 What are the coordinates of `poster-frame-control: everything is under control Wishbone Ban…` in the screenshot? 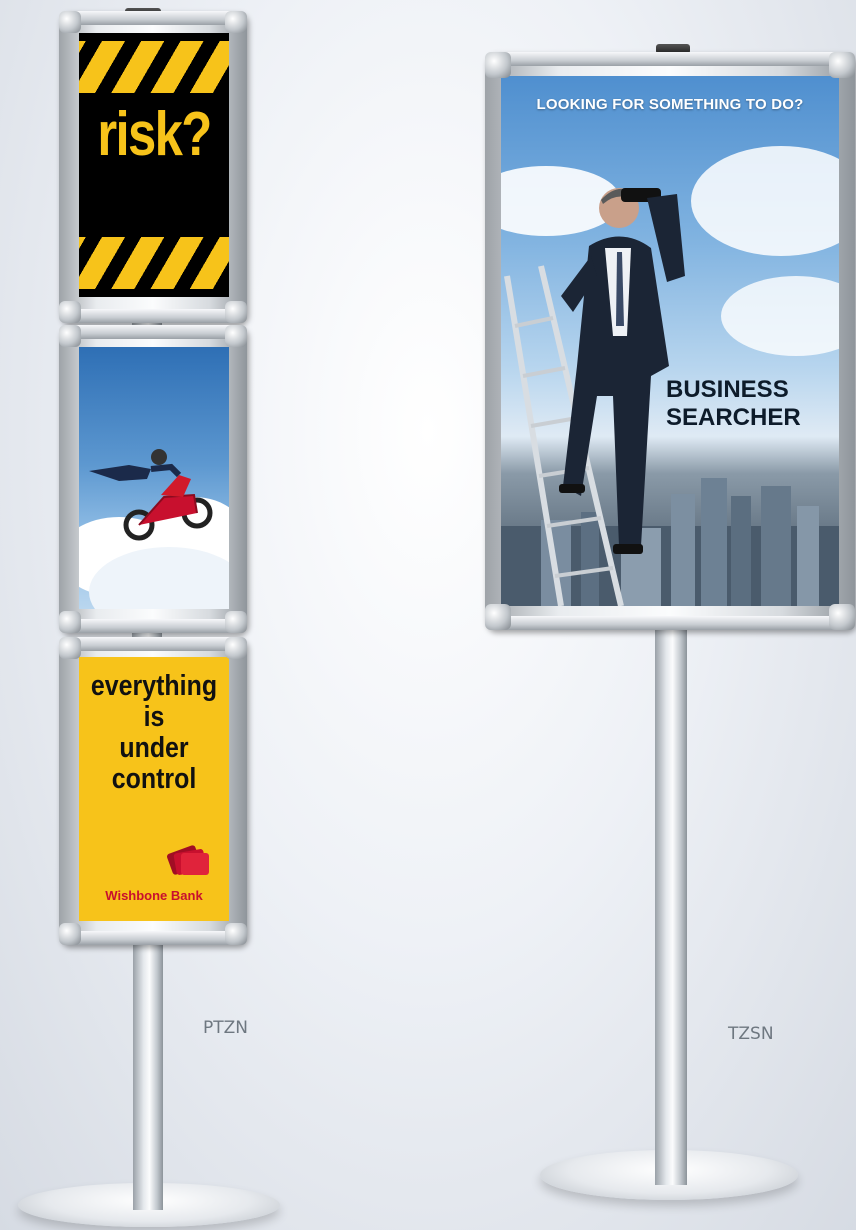 It's located at (153, 791).